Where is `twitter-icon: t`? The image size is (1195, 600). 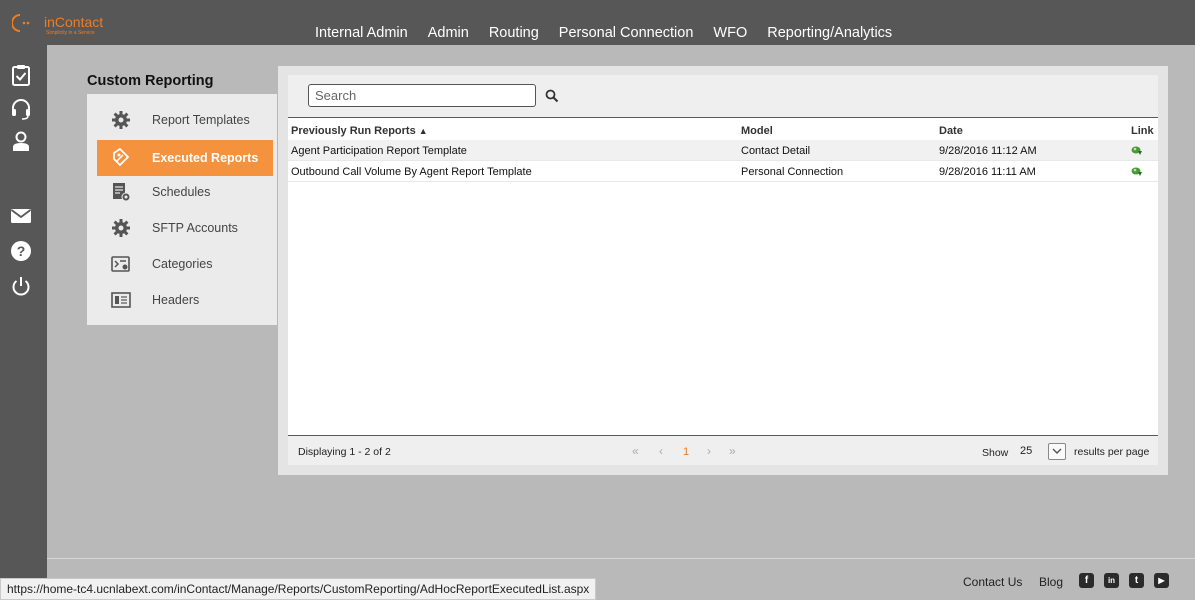
twitter-icon: t is located at coordinates (1136, 580).